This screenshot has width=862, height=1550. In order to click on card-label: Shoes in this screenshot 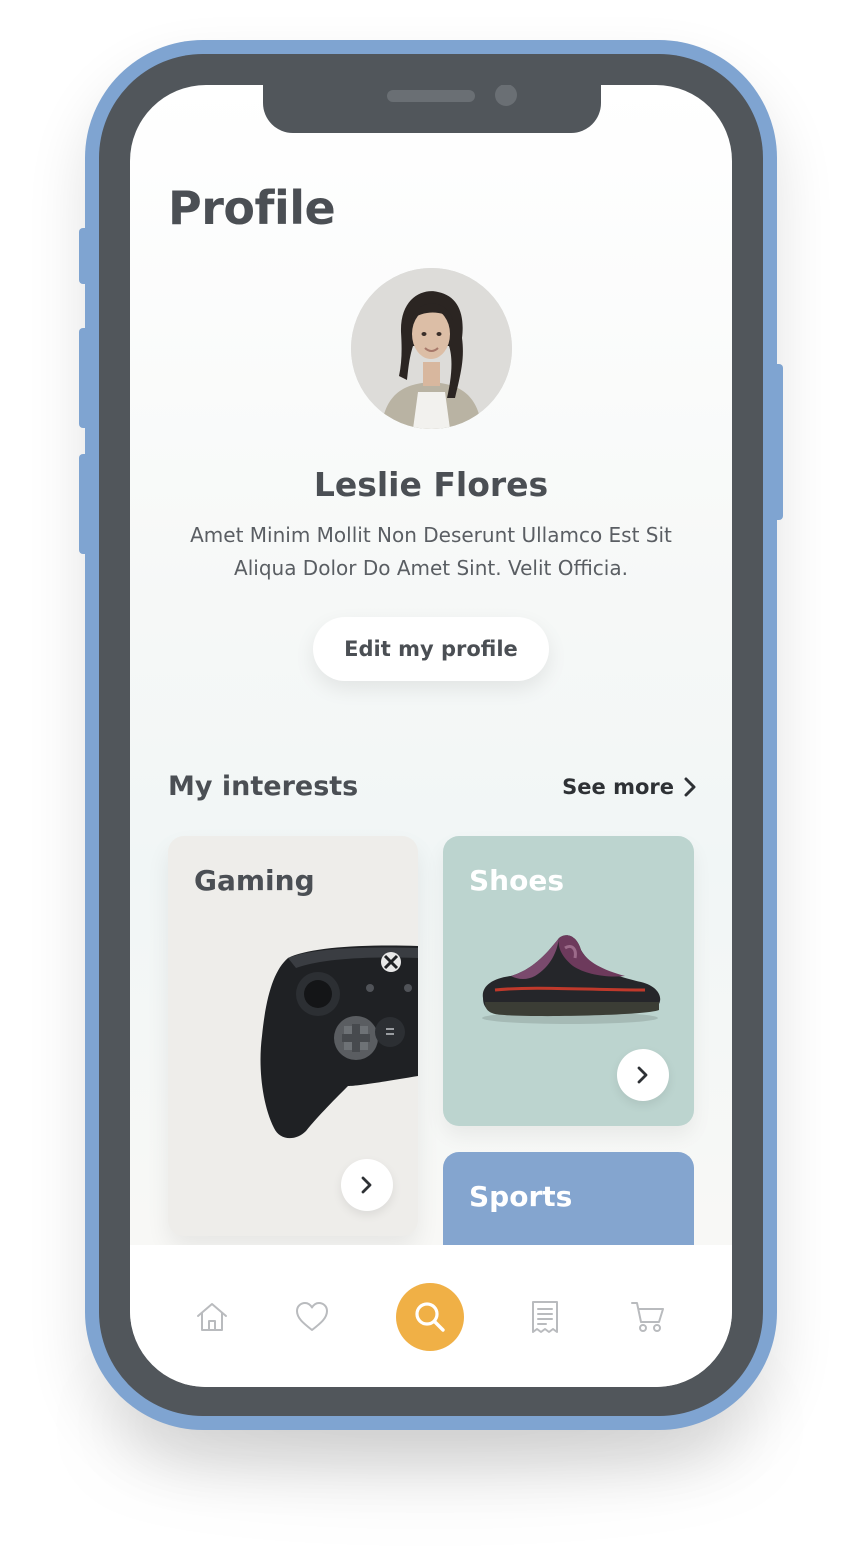, I will do `click(516, 880)`.